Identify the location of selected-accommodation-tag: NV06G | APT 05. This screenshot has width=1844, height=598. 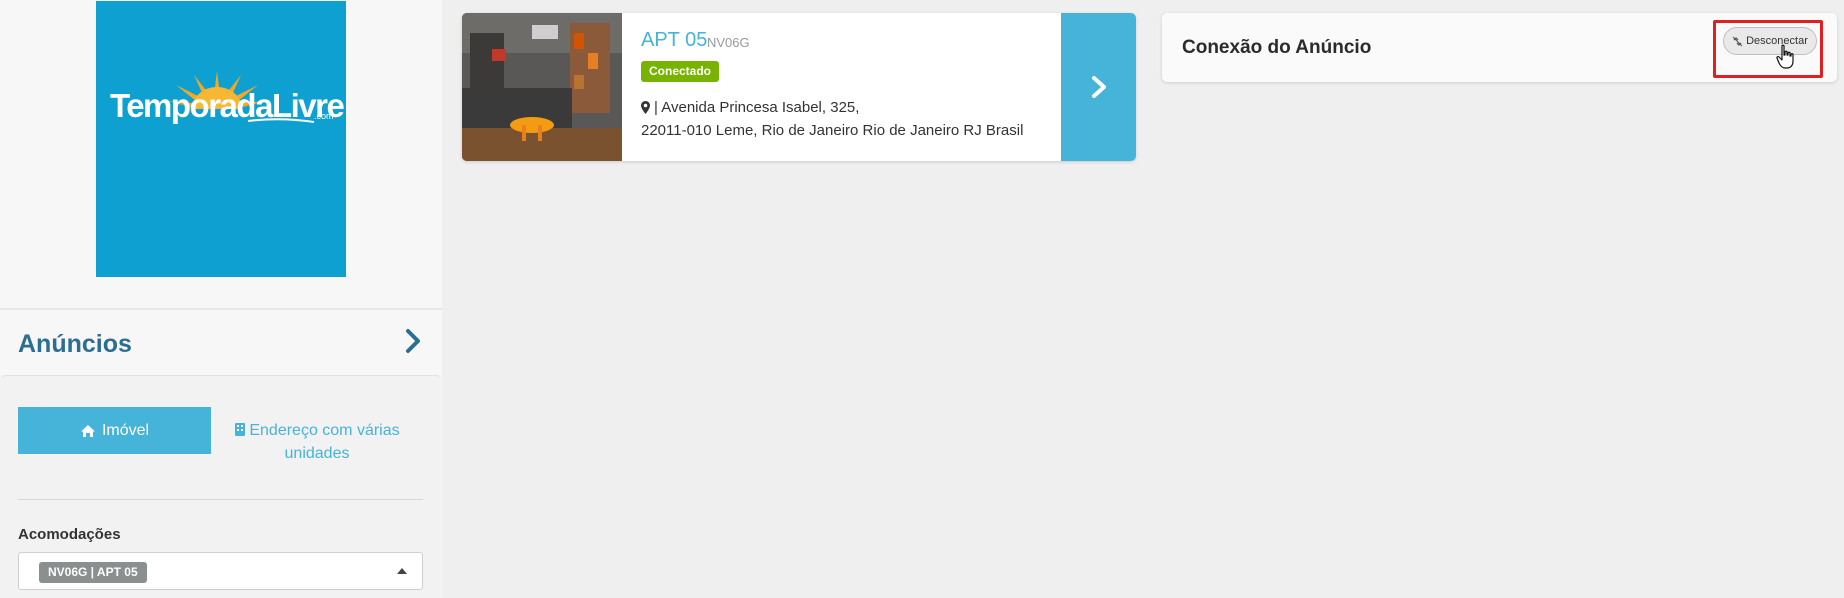
(93, 572).